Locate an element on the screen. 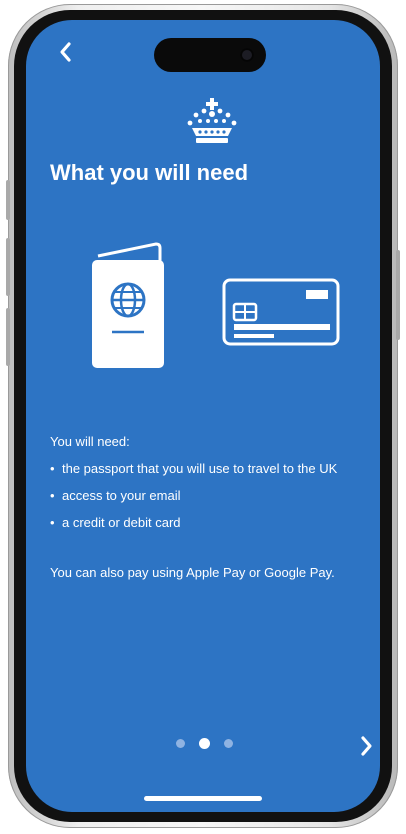 Image resolution: width=406 pixels, height=834 pixels. page-dot-2-active is located at coordinates (204, 743).